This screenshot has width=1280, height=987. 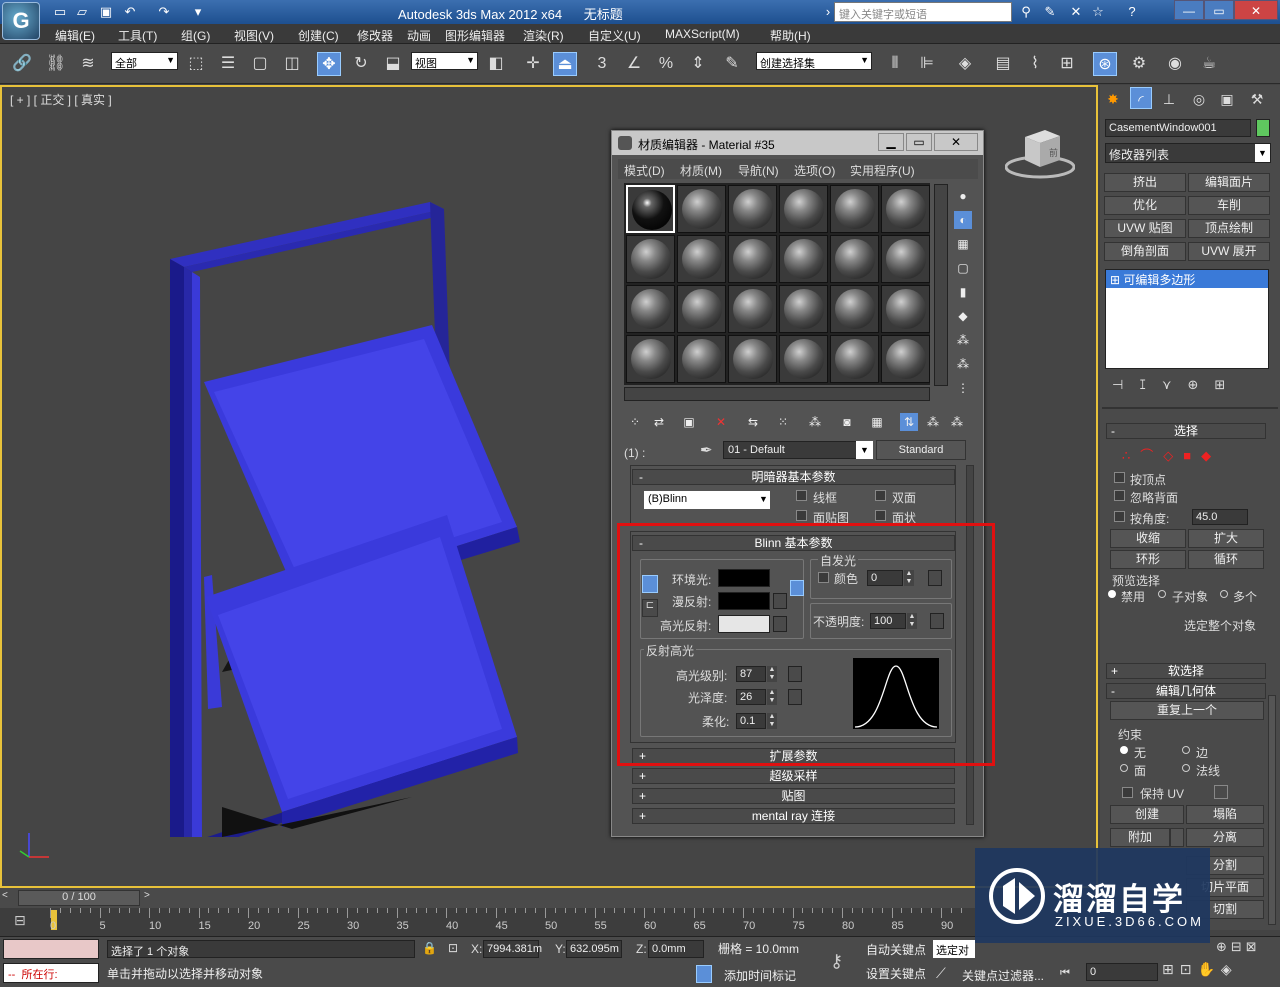 What do you see at coordinates (963, 316) in the screenshot?
I see `make-preview-icon: ◆` at bounding box center [963, 316].